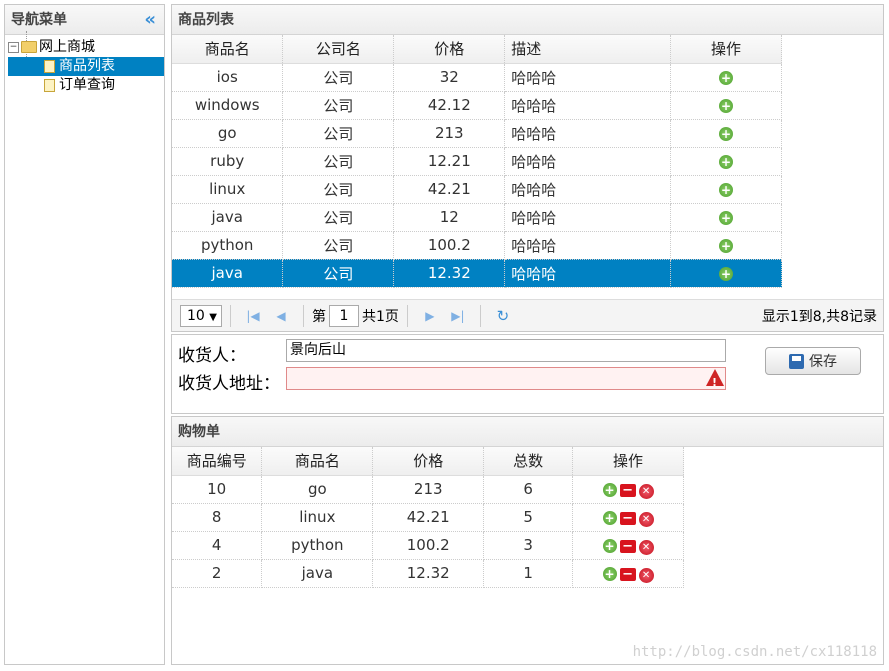 The height and width of the screenshot is (671, 889). I want to click on pagination-info: 显示1到8,共8记录, so click(819, 316).